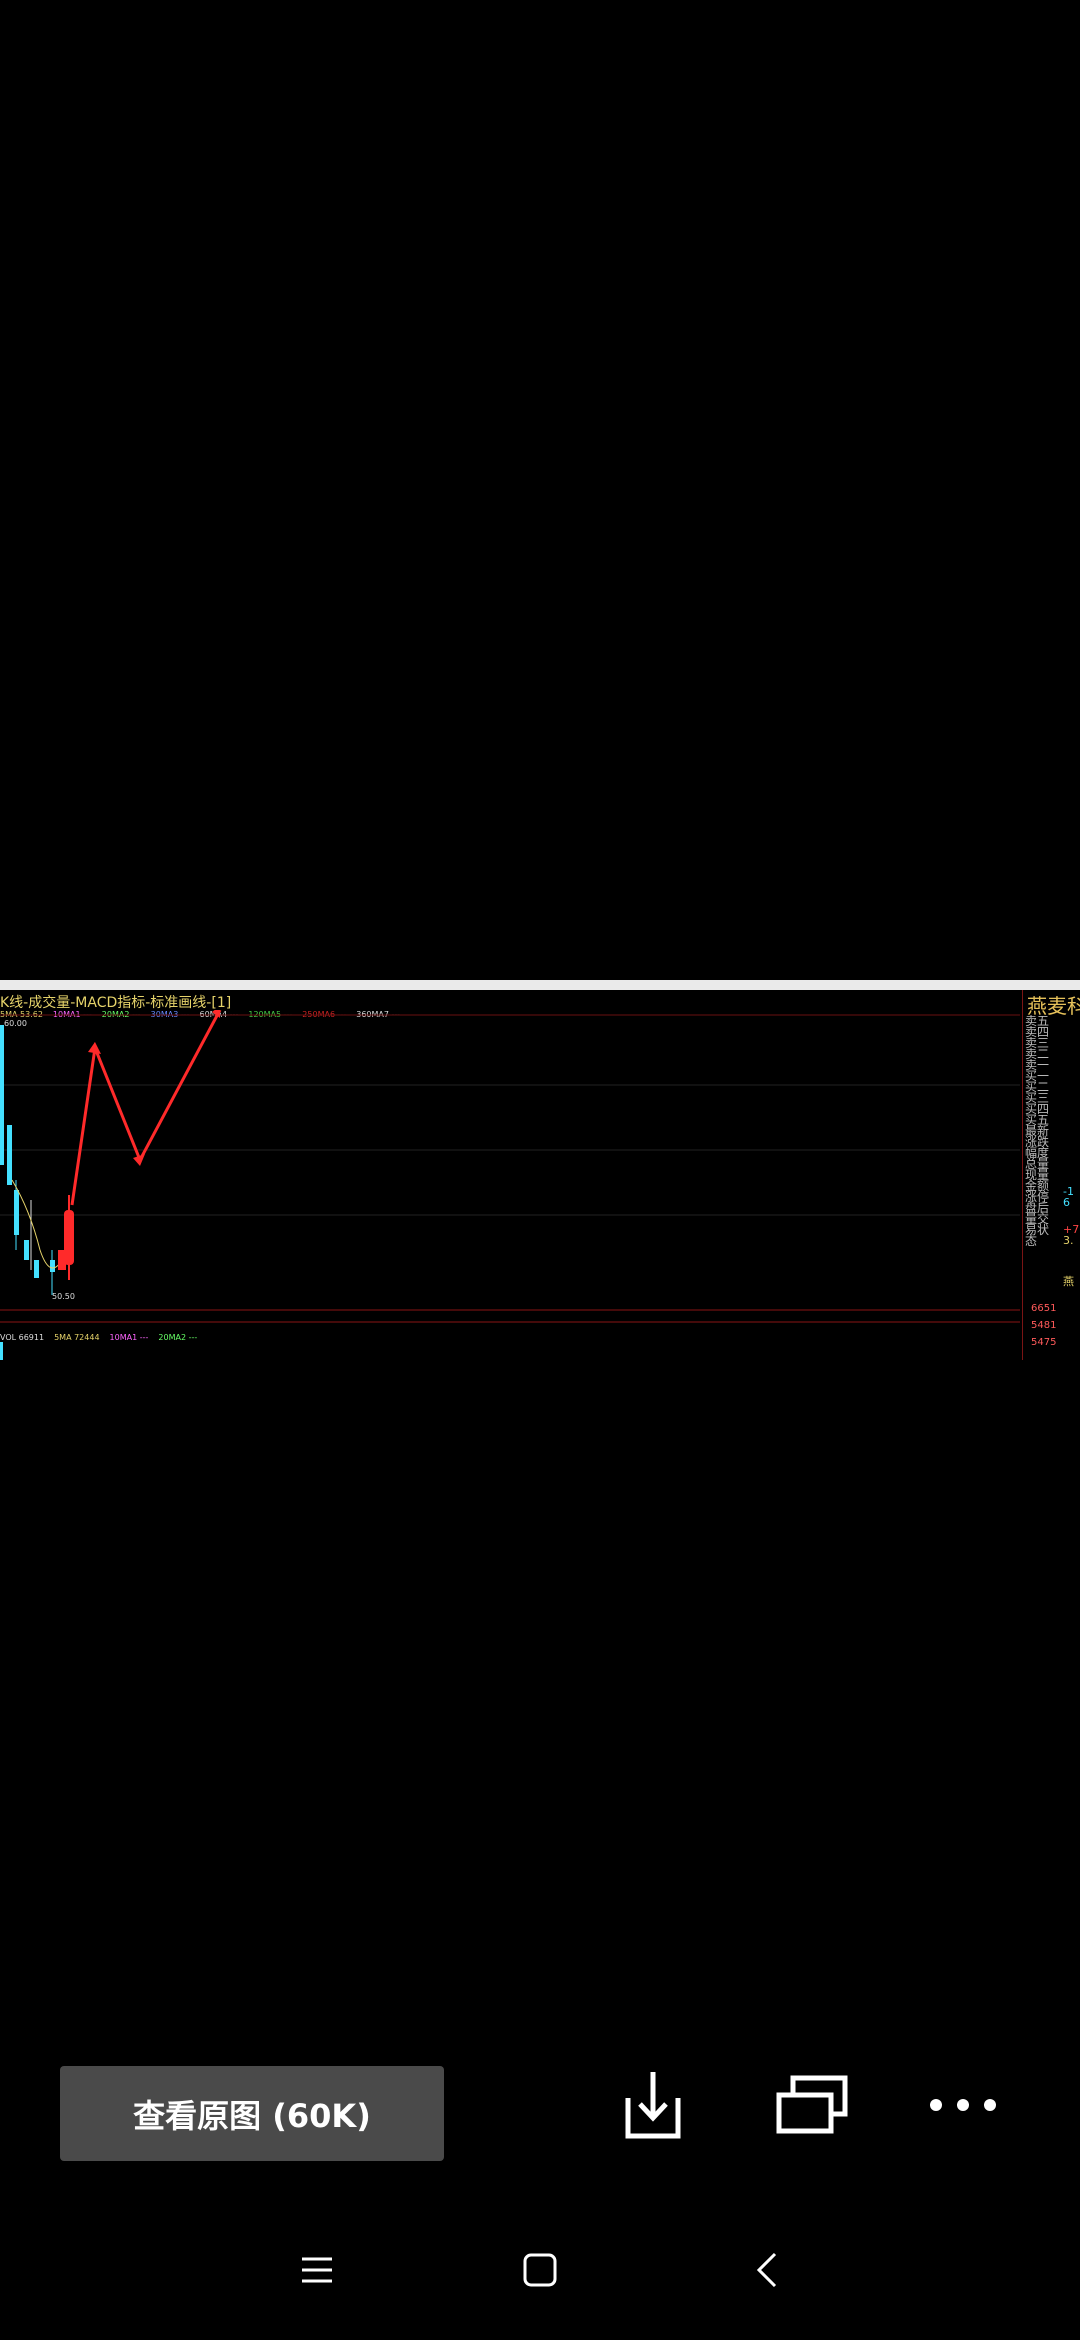  What do you see at coordinates (252, 2113) in the screenshot?
I see `view-original-button: 查看原图 (60K)` at bounding box center [252, 2113].